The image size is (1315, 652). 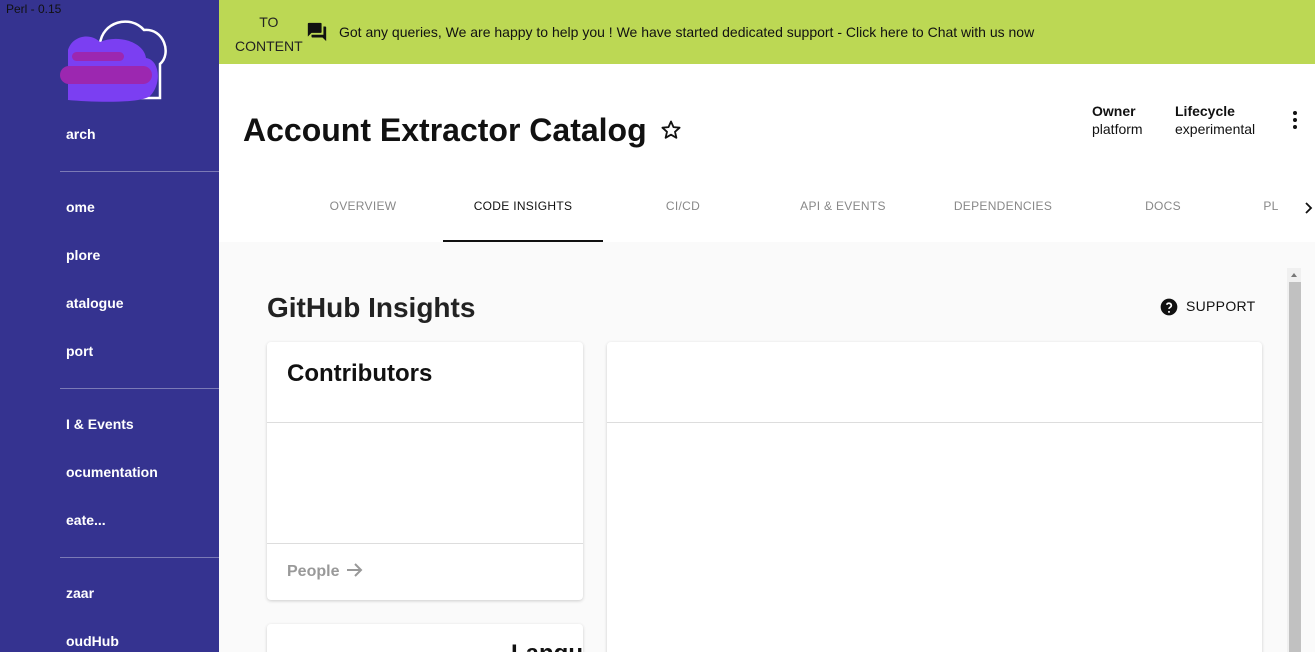 What do you see at coordinates (425, 471) in the screenshot?
I see `contributors-card: Contributors People` at bounding box center [425, 471].